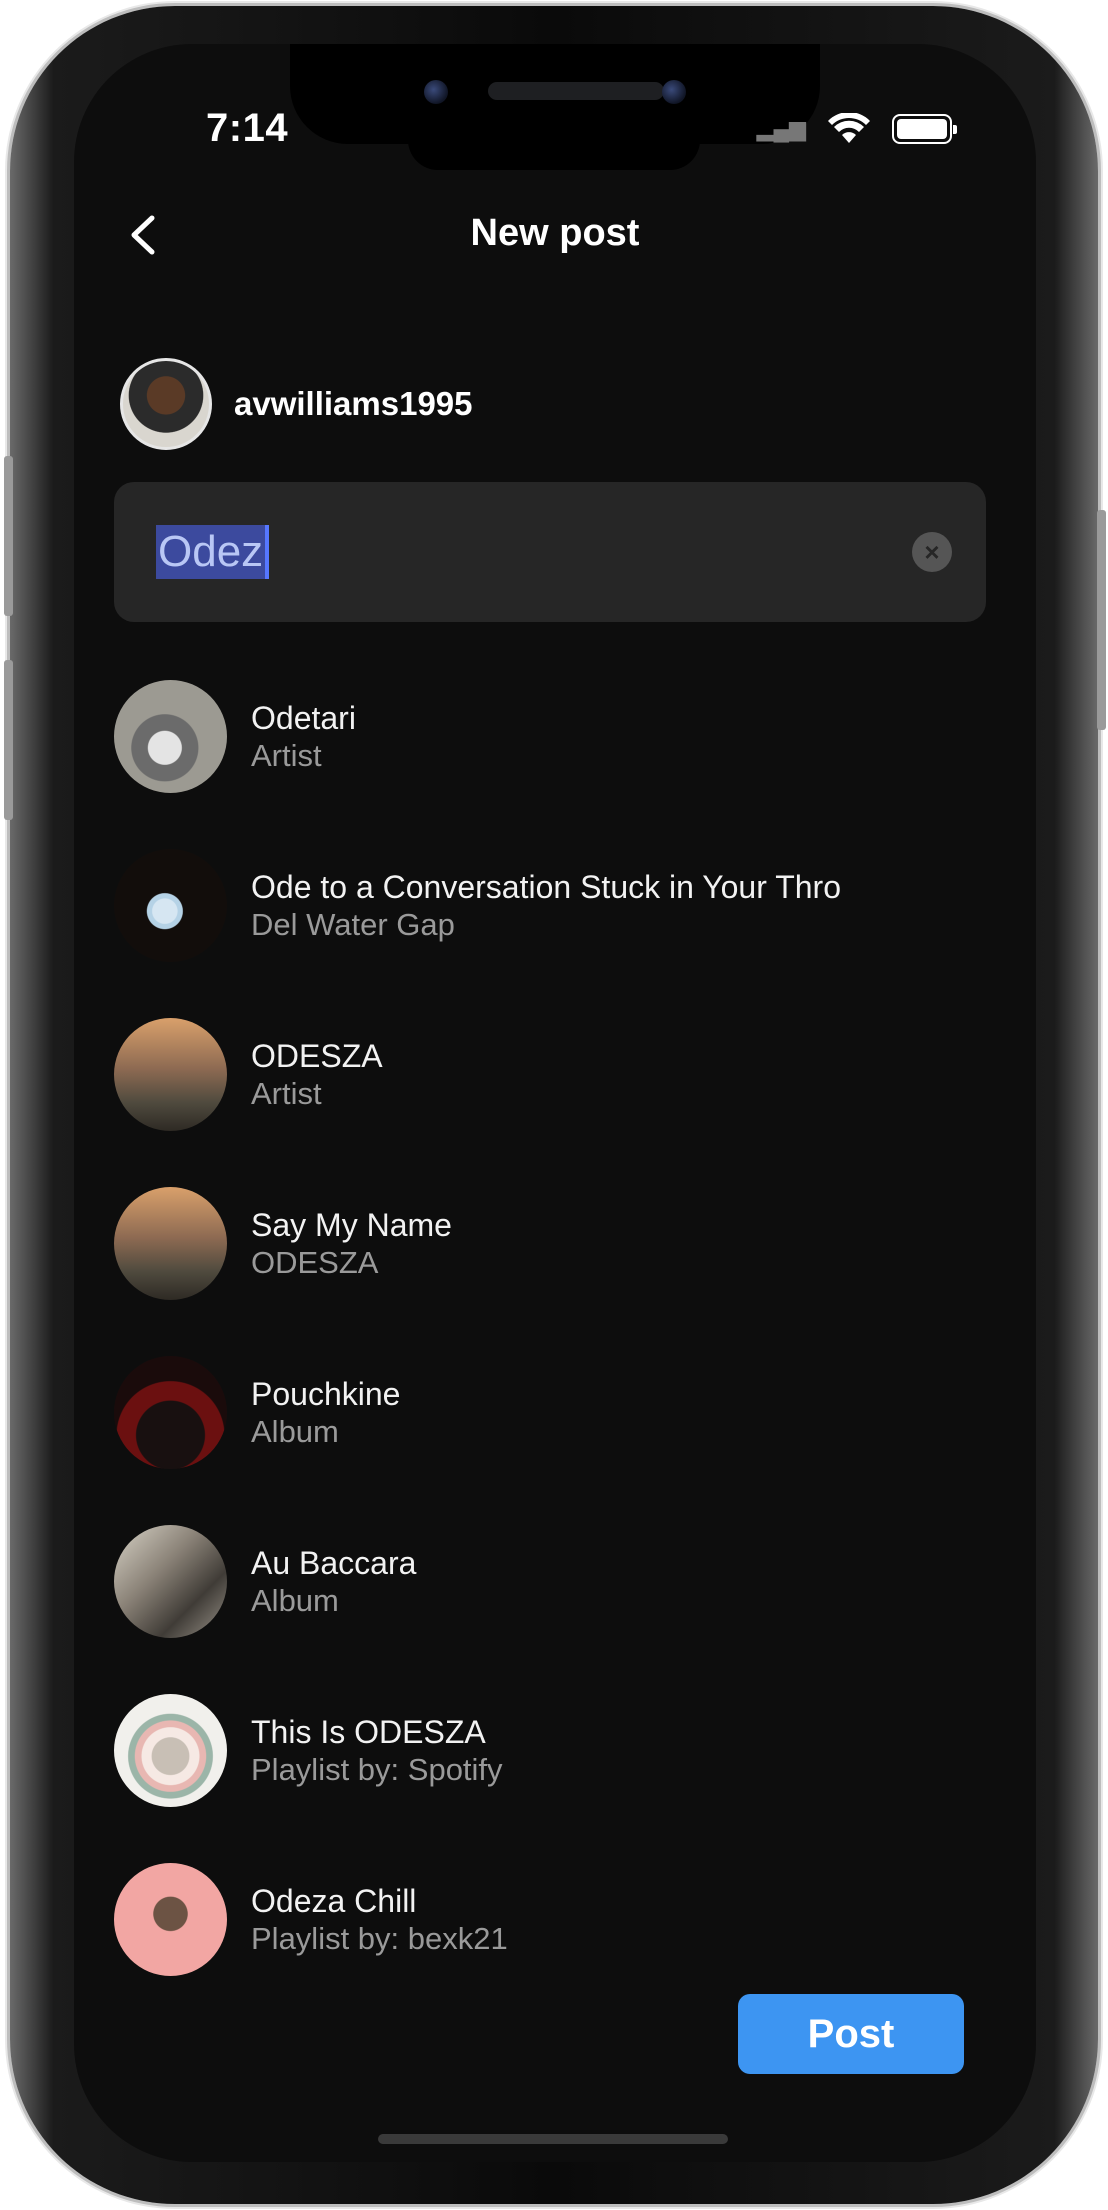 The image size is (1108, 2210). I want to click on result-text: Odetari Artist, so click(303, 737).